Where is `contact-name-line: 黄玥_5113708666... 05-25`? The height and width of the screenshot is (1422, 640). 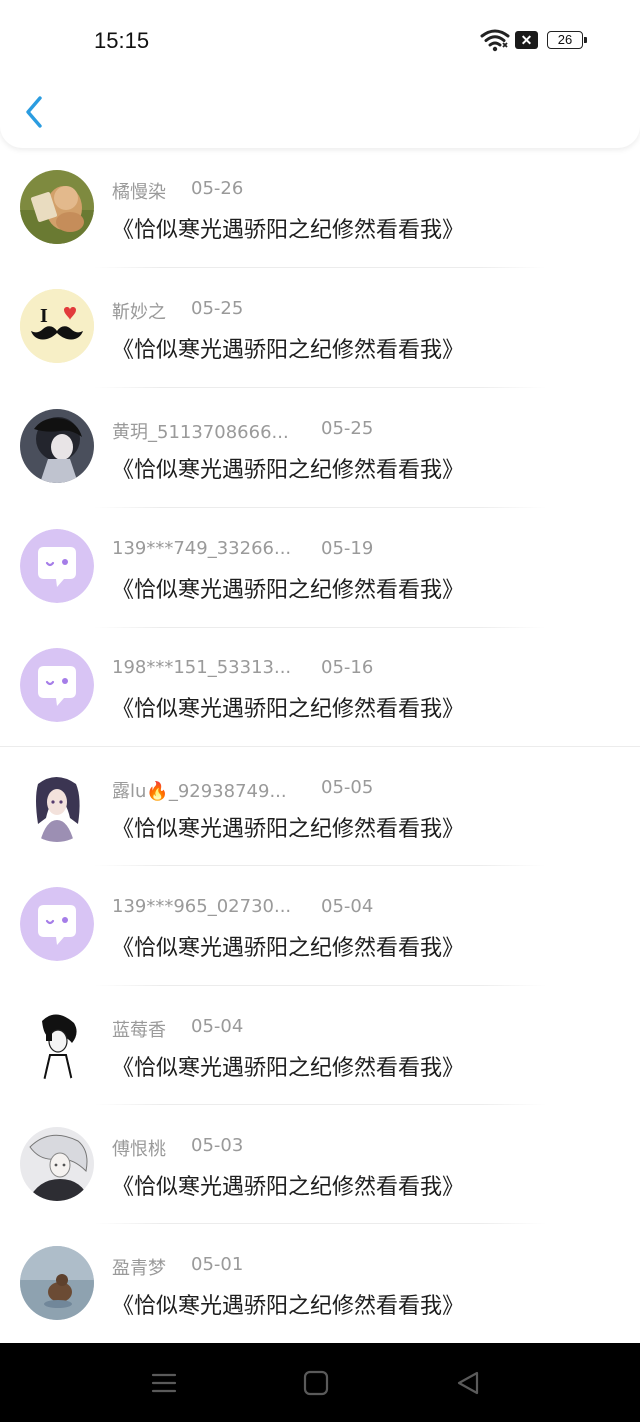
contact-name-line: 黄玥_5113708666... 05-25 is located at coordinates (242, 431).